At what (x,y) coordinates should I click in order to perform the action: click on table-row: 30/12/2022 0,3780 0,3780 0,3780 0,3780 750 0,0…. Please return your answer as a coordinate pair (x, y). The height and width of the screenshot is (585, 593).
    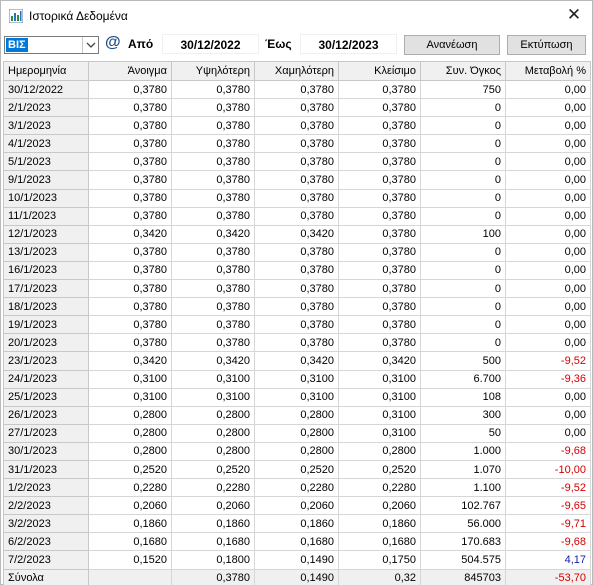
    Looking at the image, I should click on (297, 89).